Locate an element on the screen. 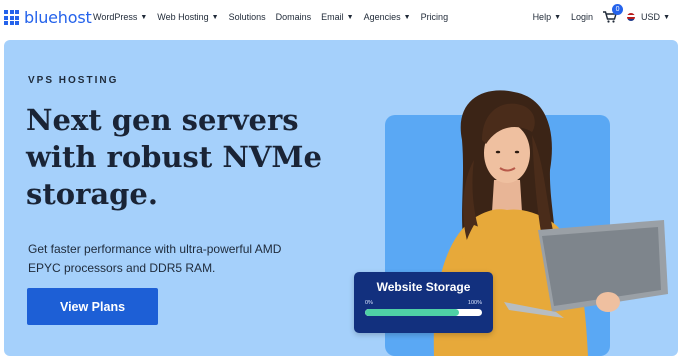 This screenshot has height=356, width=680. nav-label: Pricing is located at coordinates (434, 17).